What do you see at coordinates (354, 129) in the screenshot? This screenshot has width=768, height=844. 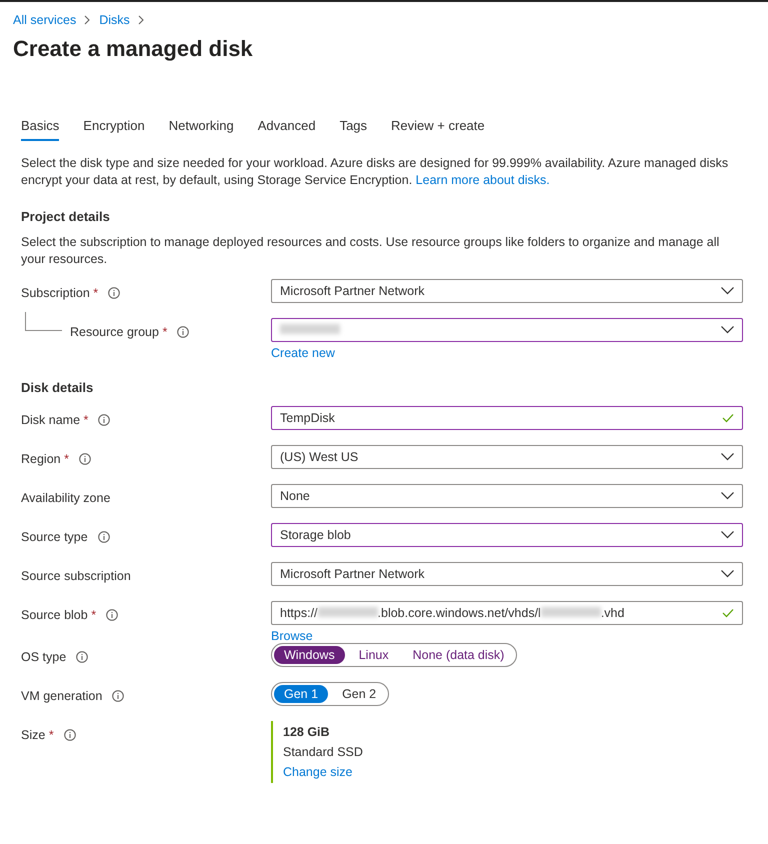 I see `tab: Tags` at bounding box center [354, 129].